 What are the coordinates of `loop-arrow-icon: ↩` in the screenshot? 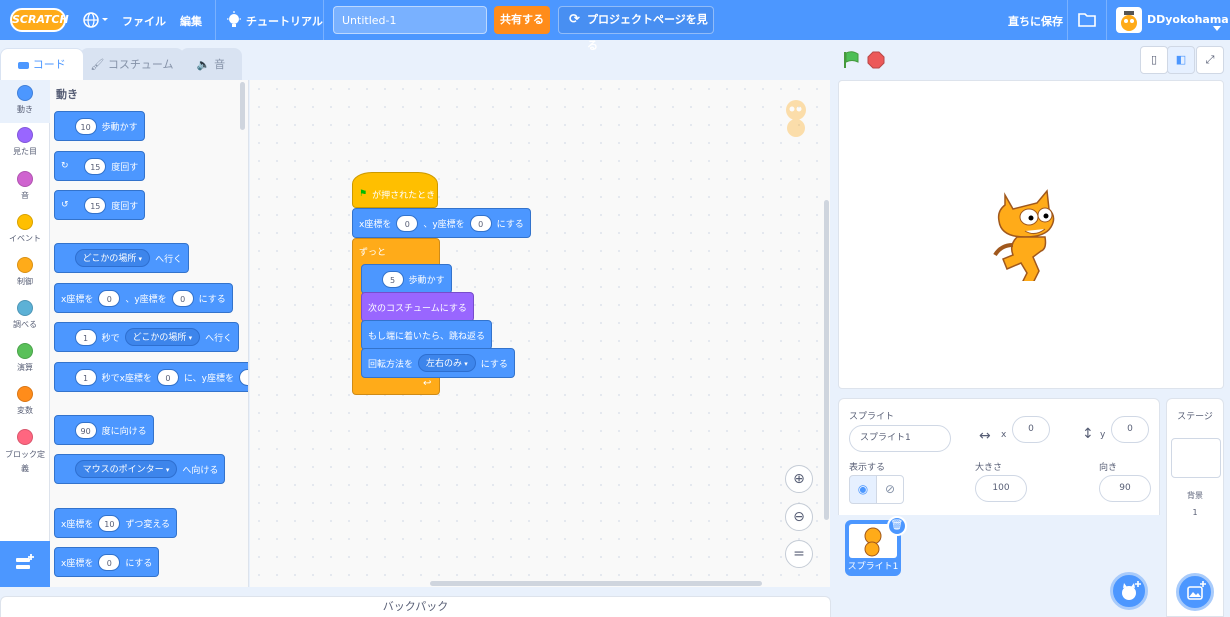 It's located at (427, 383).